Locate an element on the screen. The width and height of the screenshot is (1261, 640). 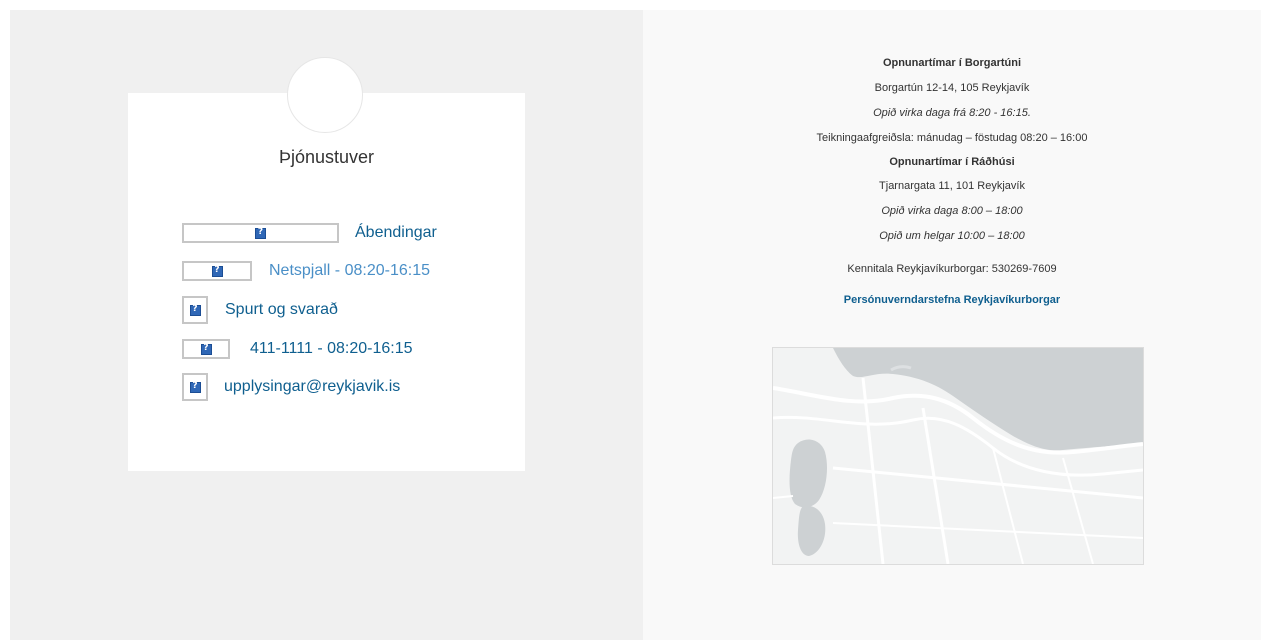
phone-link: 411-1111 - 08:20-16:15 is located at coordinates (297, 349).